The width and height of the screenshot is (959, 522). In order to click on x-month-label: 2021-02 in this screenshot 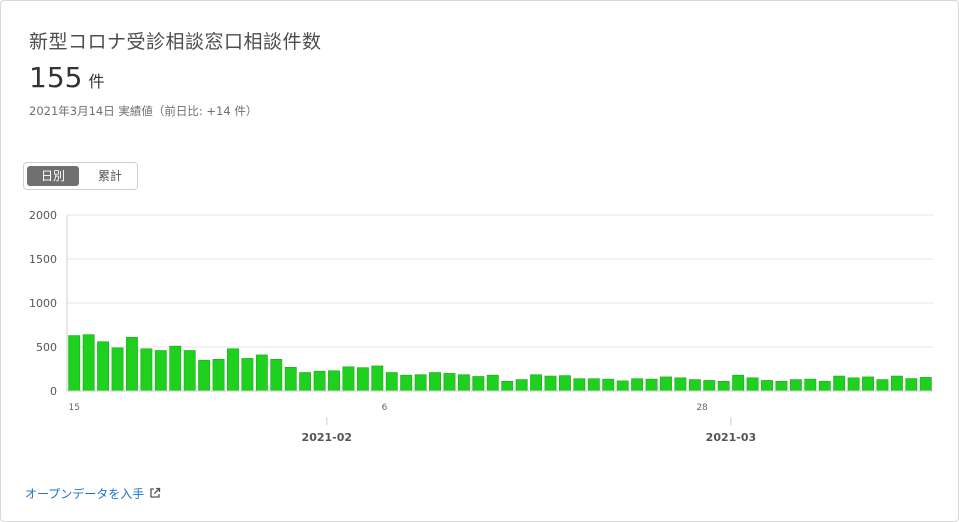, I will do `click(327, 437)`.